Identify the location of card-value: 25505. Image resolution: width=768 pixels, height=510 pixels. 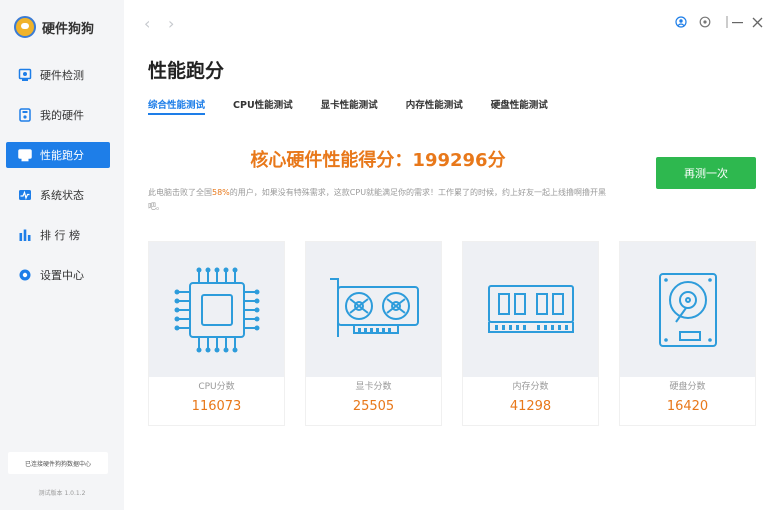
(373, 406).